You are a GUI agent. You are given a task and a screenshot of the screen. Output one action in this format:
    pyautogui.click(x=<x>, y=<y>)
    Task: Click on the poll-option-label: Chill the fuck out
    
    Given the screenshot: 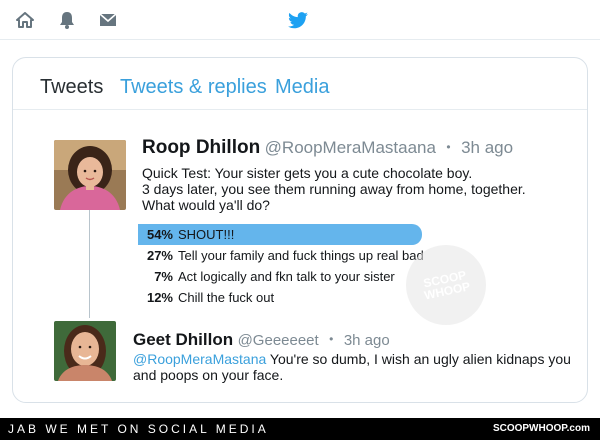 What is the action you would take?
    pyautogui.click(x=226, y=297)
    